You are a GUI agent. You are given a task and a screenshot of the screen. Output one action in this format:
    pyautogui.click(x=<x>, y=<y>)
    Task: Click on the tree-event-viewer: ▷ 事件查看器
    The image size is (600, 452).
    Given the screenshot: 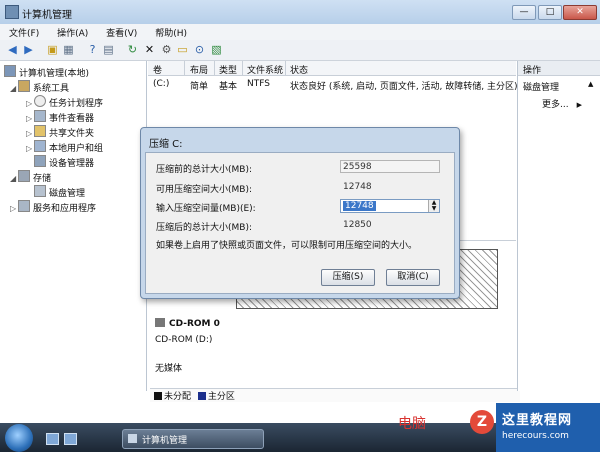 What is the action you would take?
    pyautogui.click(x=60, y=117)
    